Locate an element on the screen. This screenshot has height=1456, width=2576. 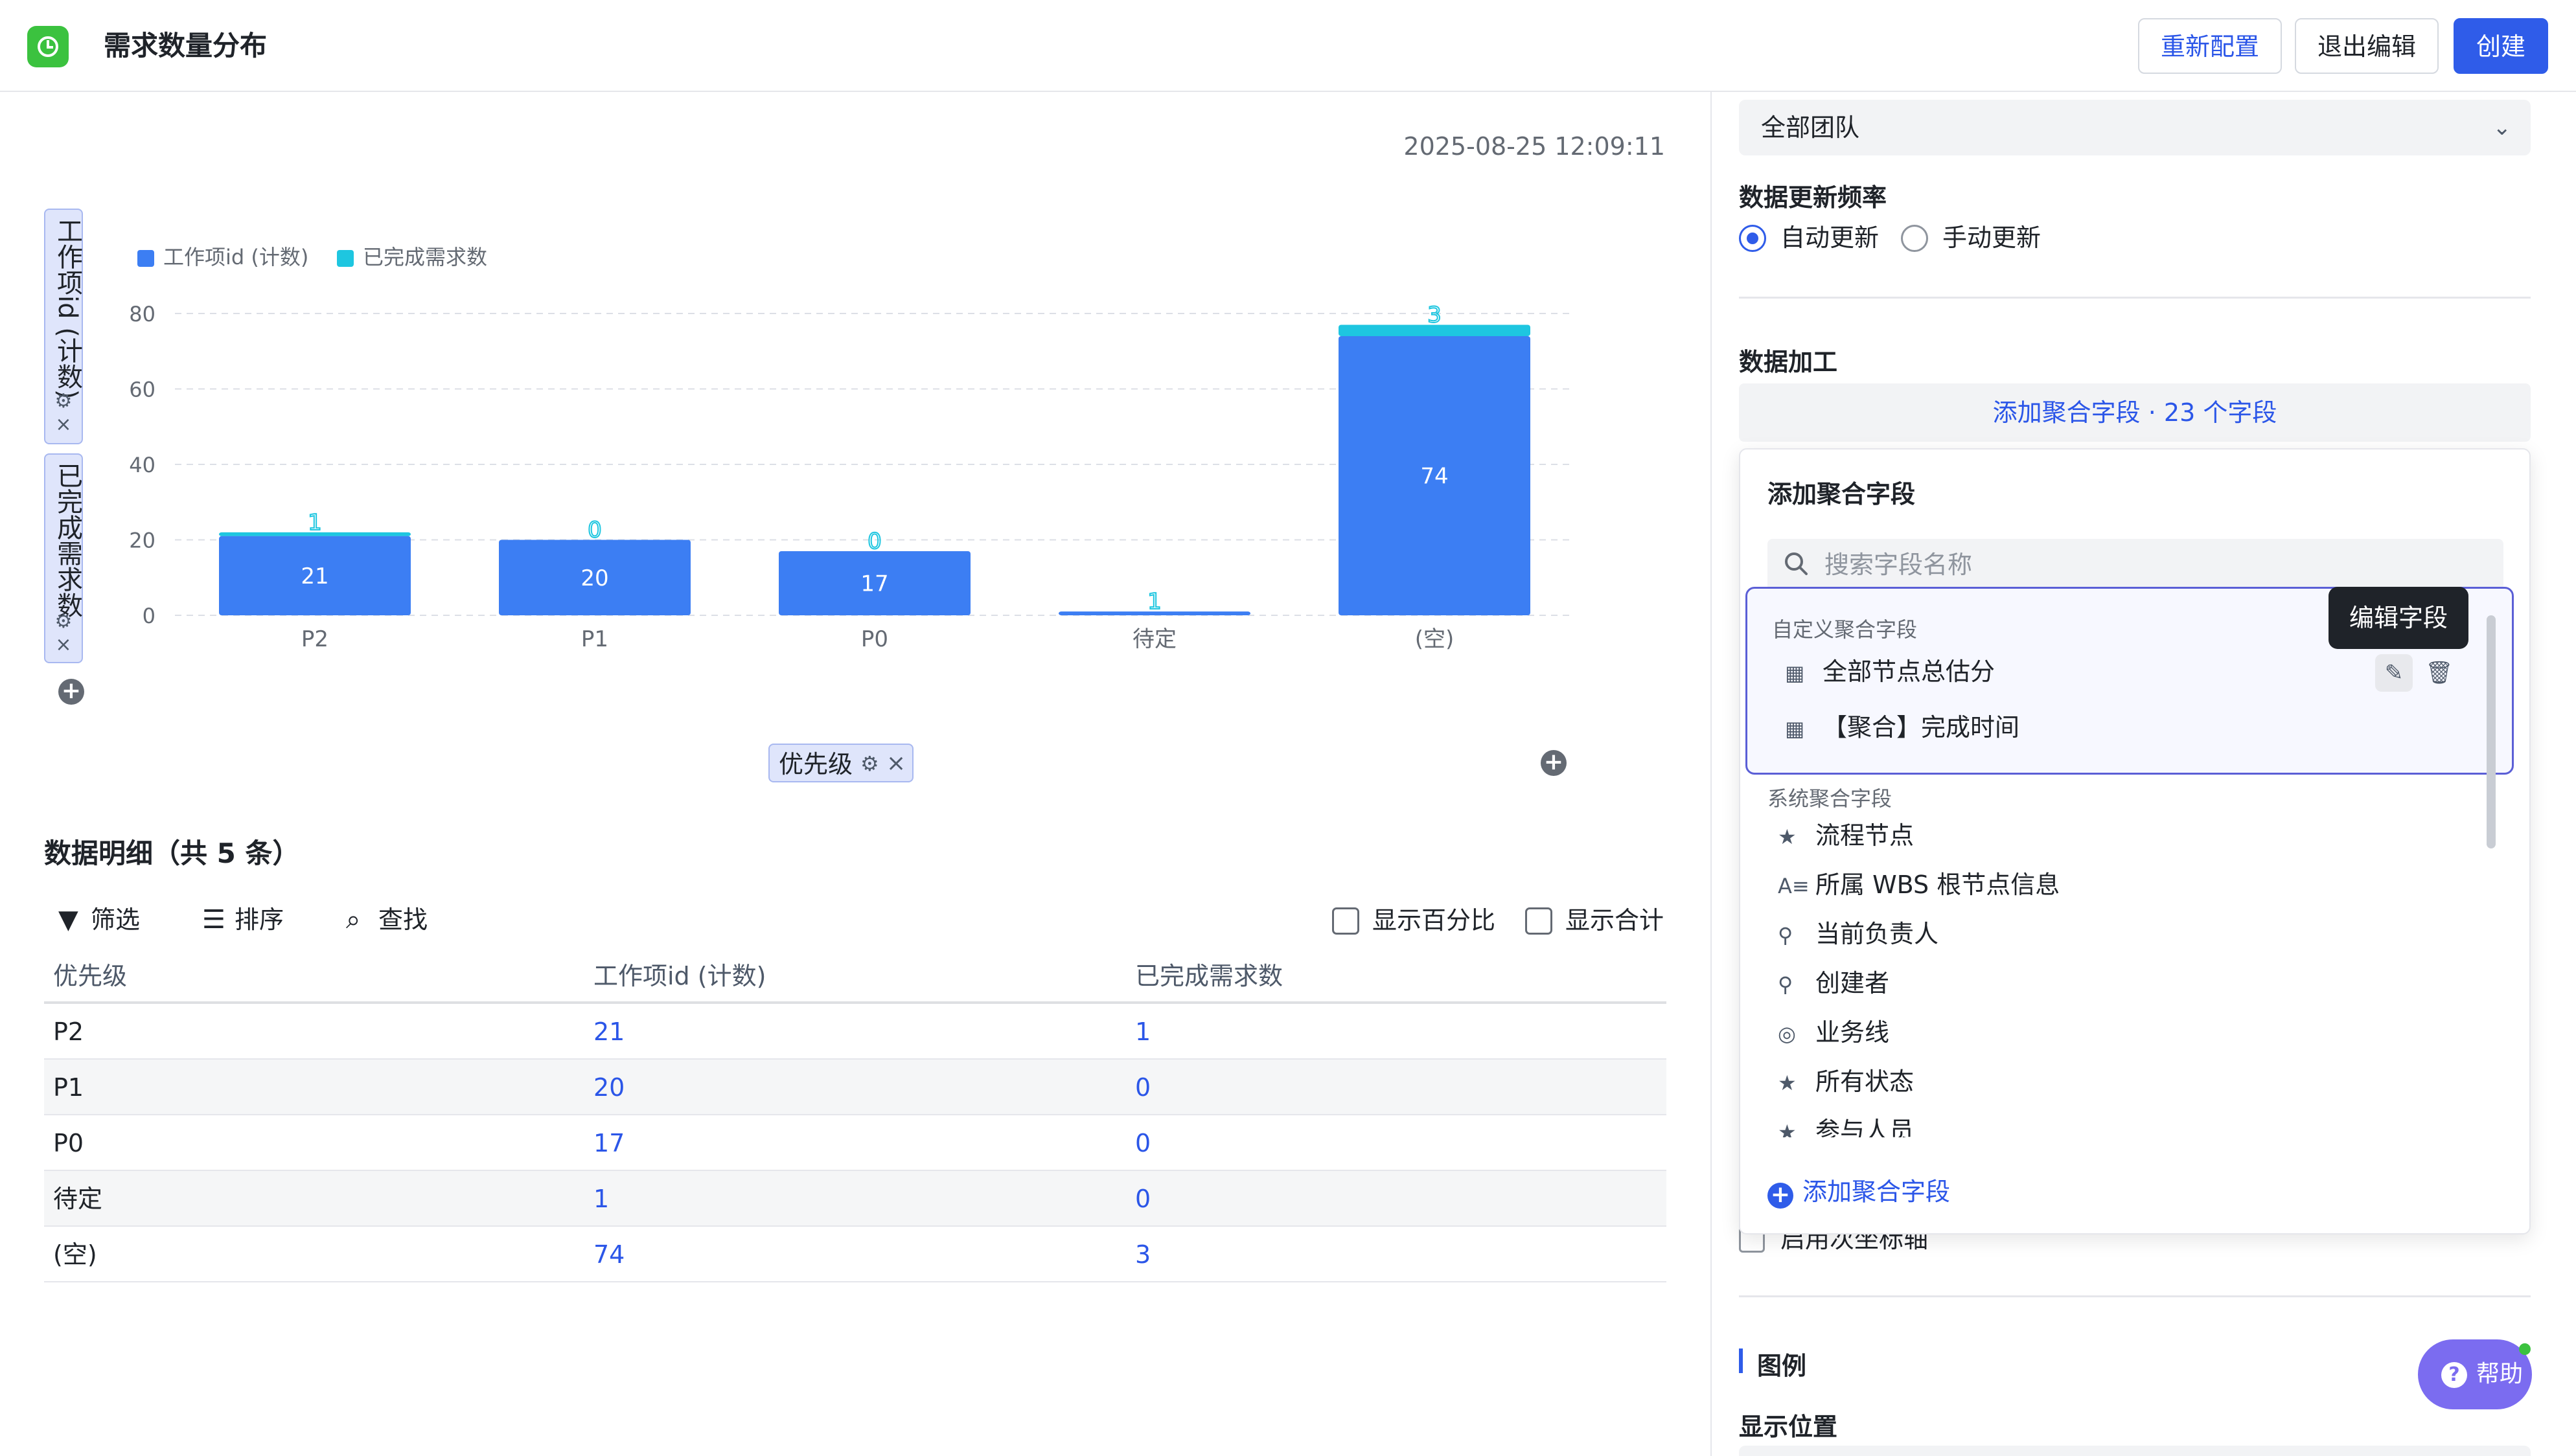
y-field-pill-completed: 已完成需求数 ⚙ × is located at coordinates (63, 558).